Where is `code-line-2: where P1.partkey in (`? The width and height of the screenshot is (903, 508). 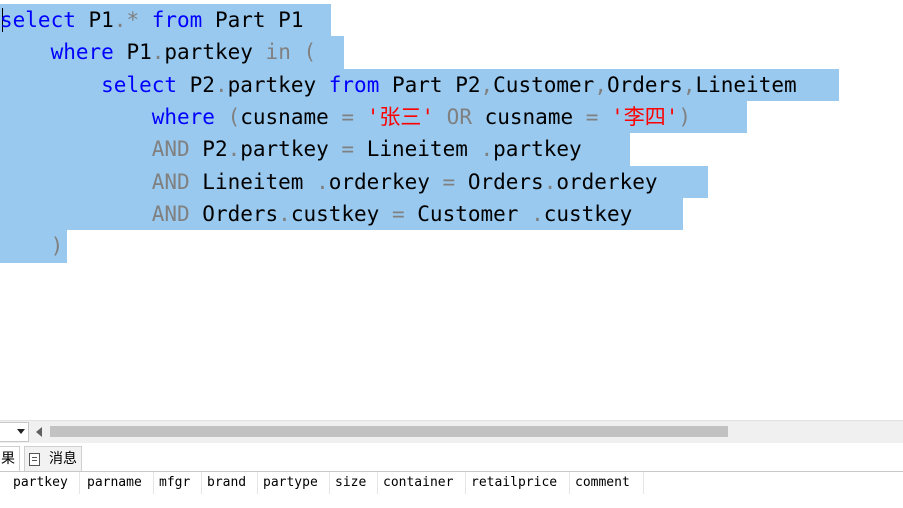 code-line-2: where P1.partkey in ( is located at coordinates (183, 52).